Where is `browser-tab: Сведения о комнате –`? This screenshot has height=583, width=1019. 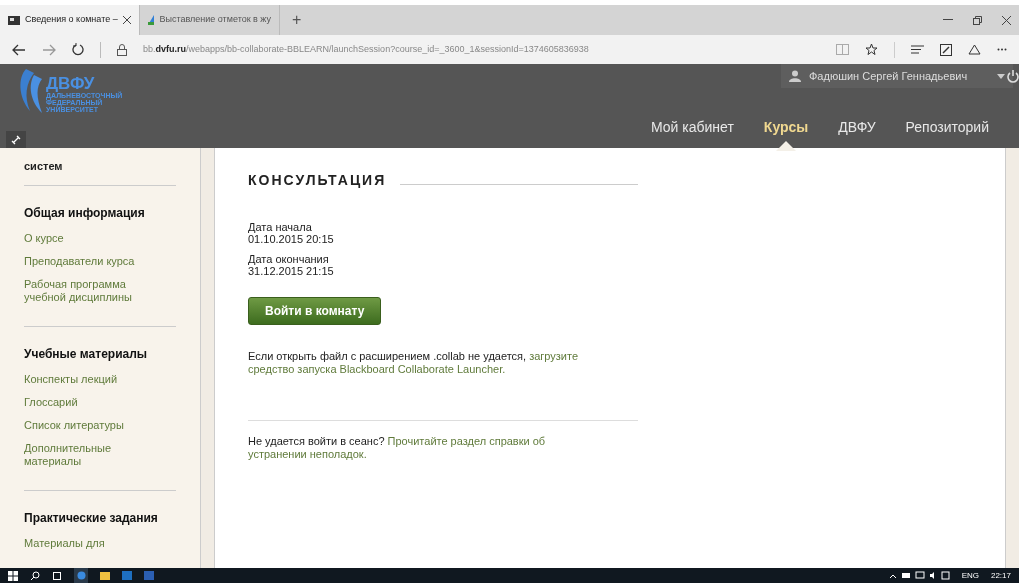 browser-tab: Сведения о комнате – is located at coordinates (70, 20).